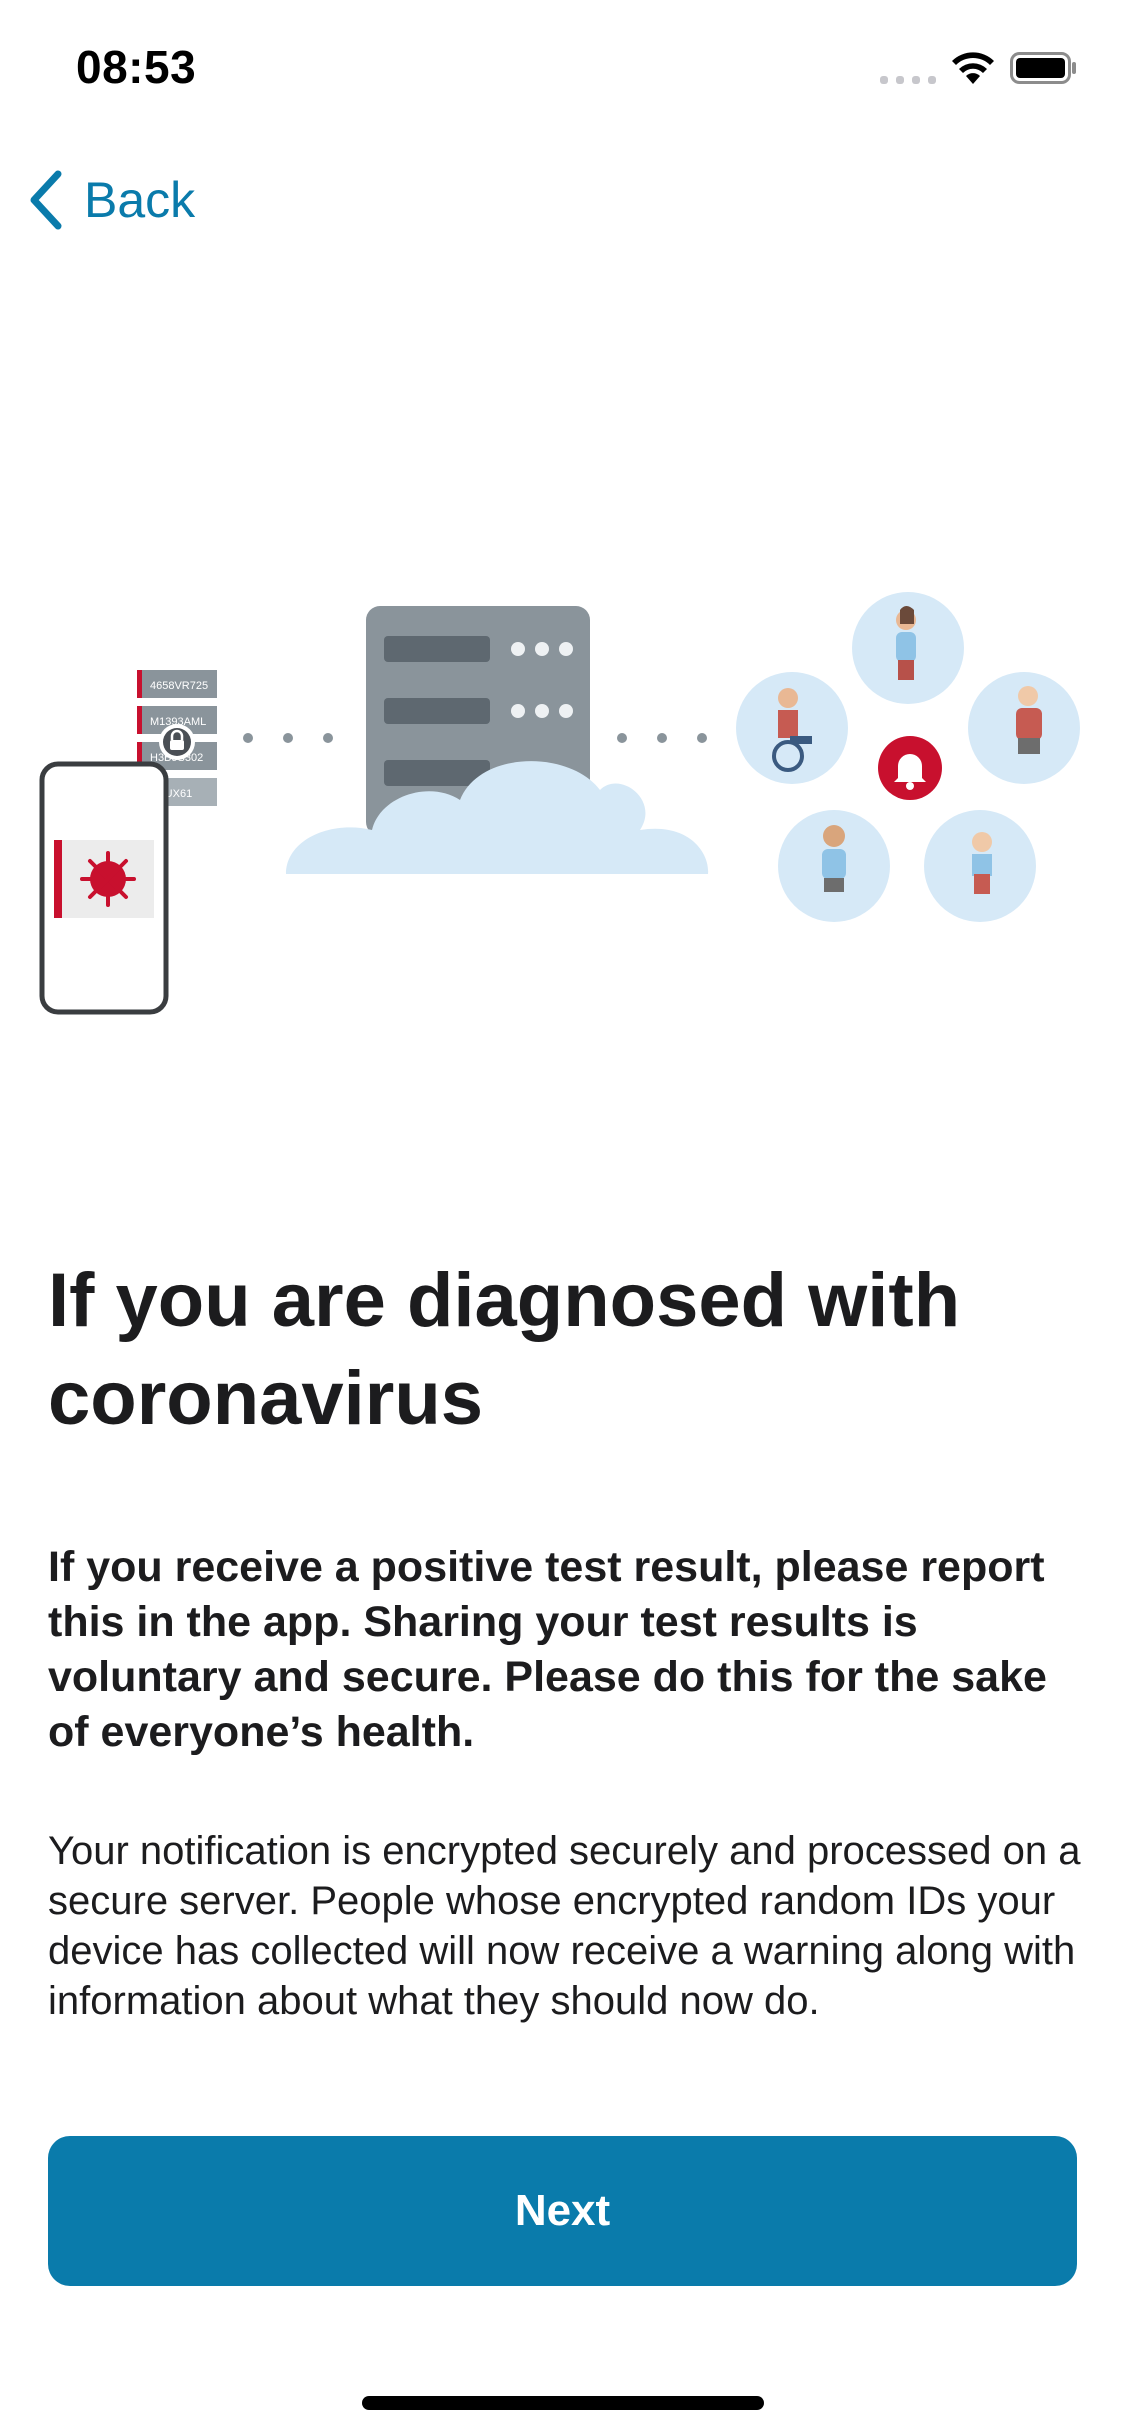 This screenshot has height=2436, width=1125. I want to click on status-time: 08:53, so click(136, 67).